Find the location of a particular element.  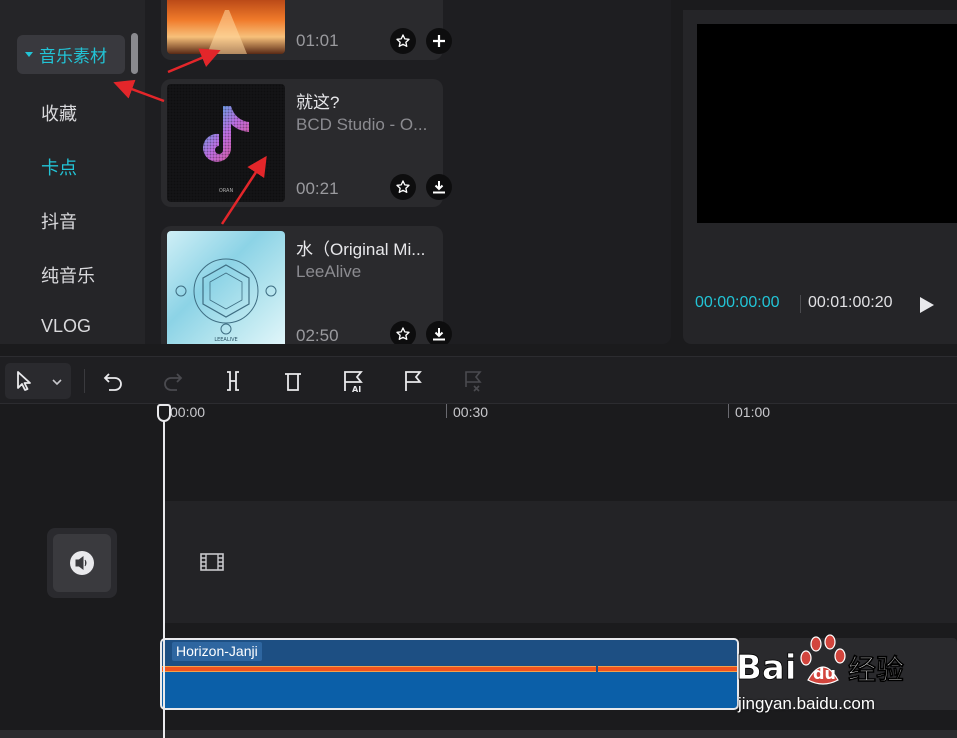

svg-text: du is located at coordinates (824, 673).